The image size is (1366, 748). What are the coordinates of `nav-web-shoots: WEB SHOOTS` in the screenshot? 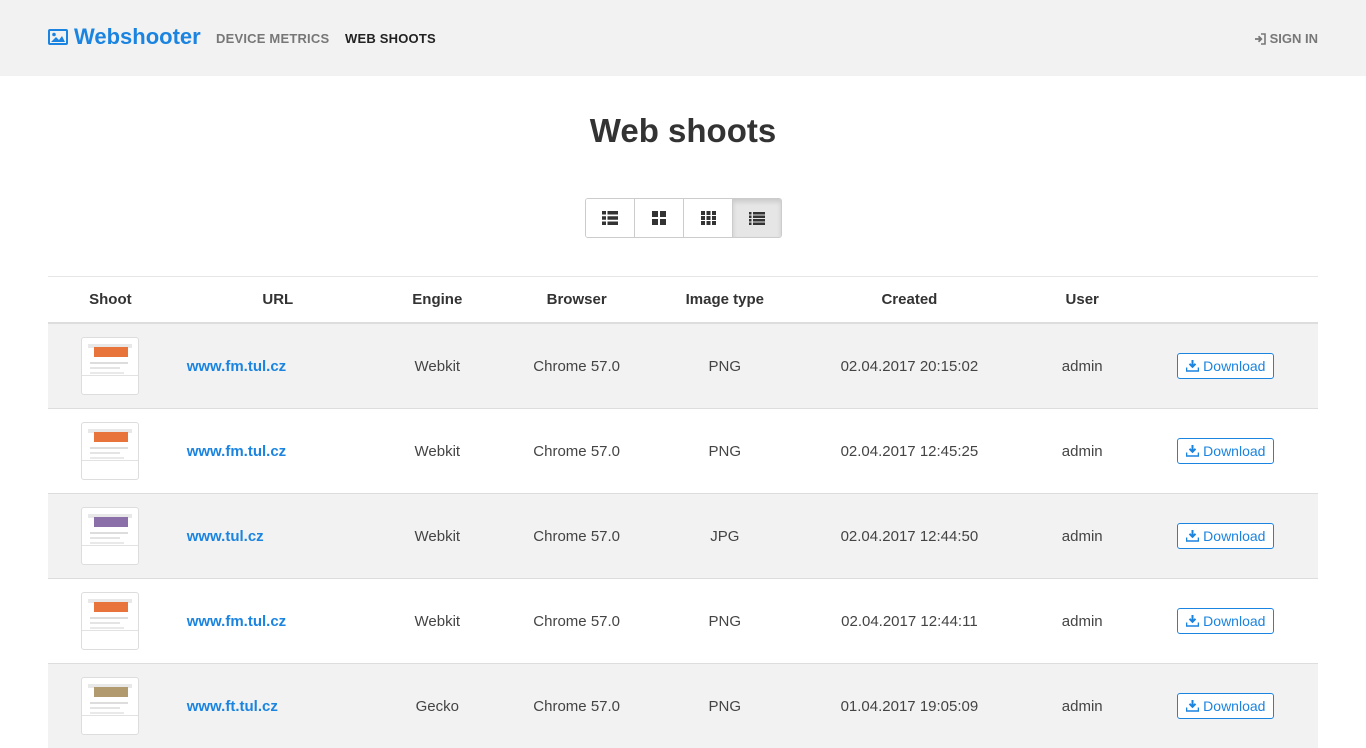 It's located at (390, 38).